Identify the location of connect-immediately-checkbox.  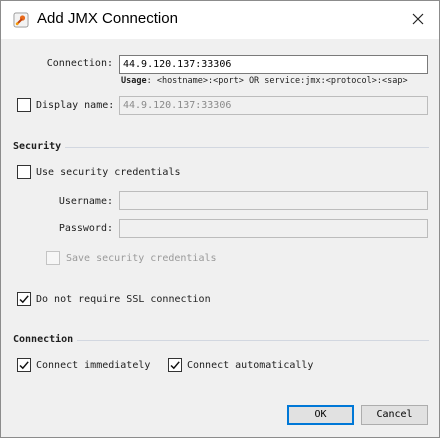
(24, 365).